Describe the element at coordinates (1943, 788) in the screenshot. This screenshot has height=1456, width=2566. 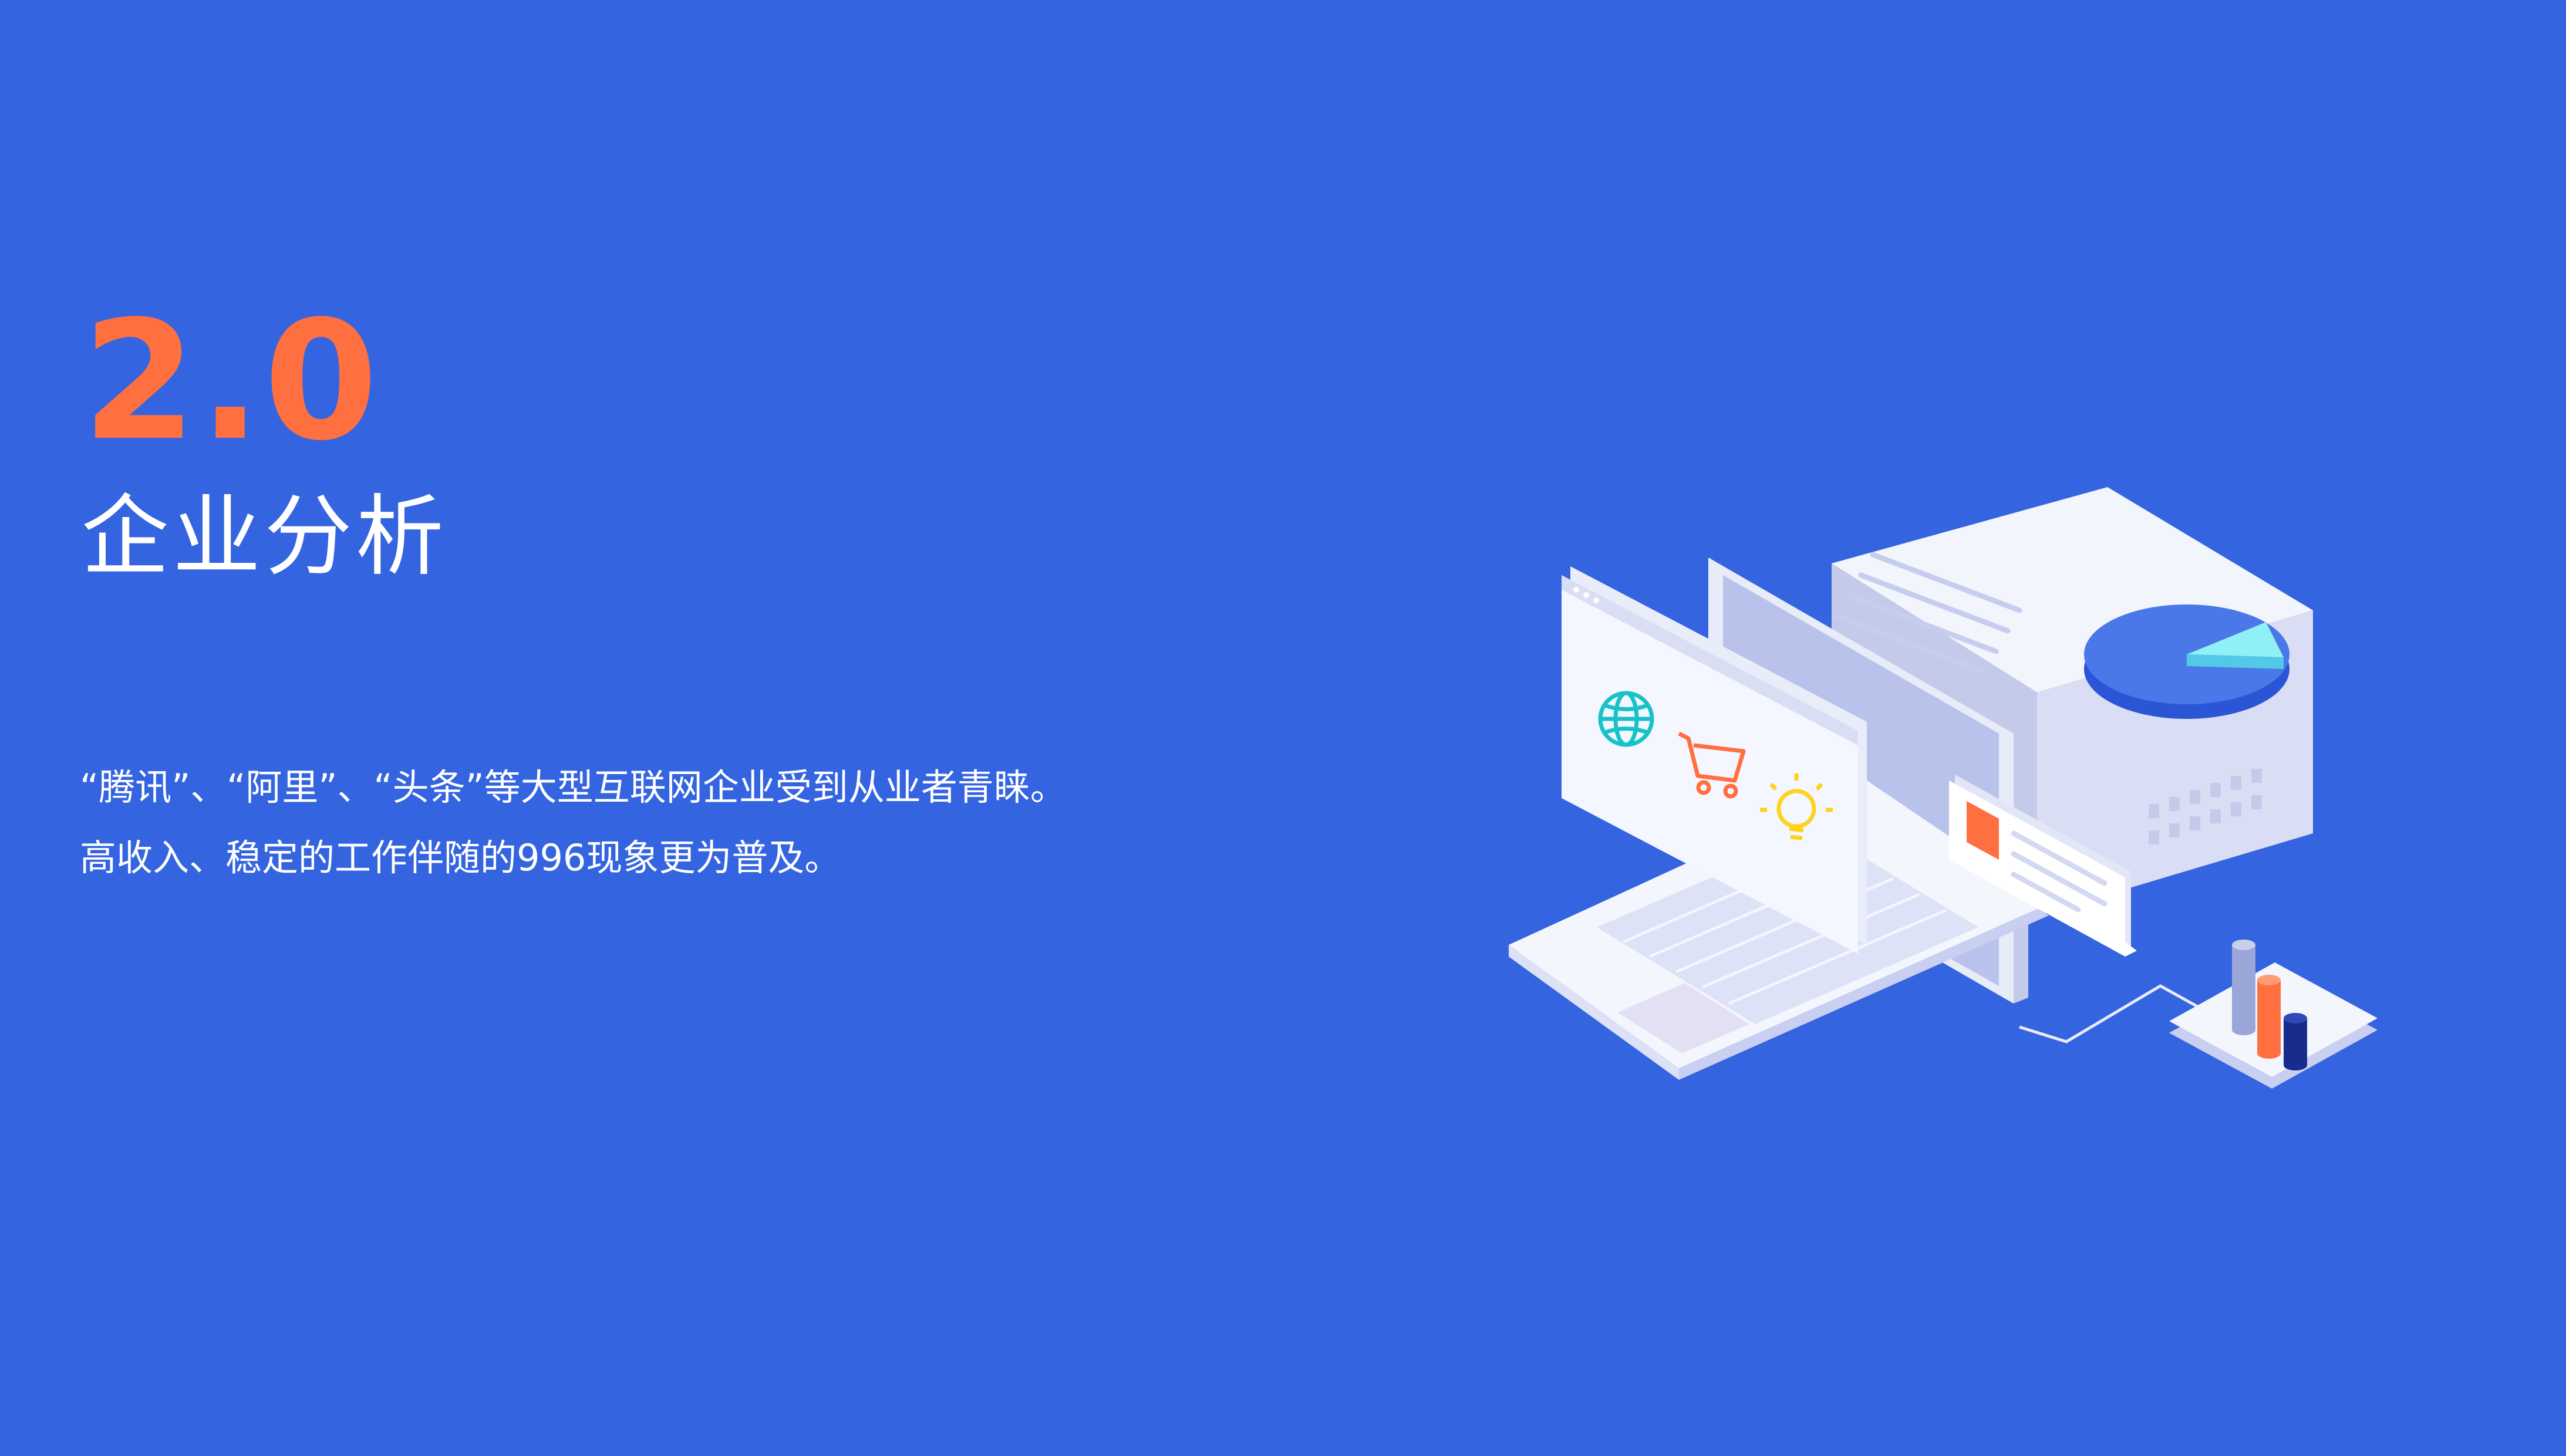
I see `isometric-laptop-server-illustration` at that location.